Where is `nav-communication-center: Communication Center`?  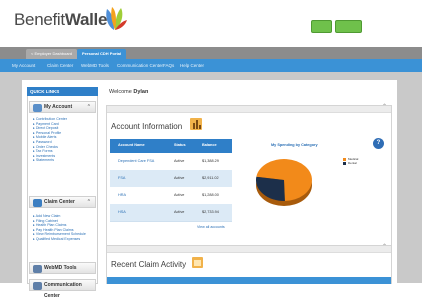
nav-communication-center: Communication Center is located at coordinates (140, 65).